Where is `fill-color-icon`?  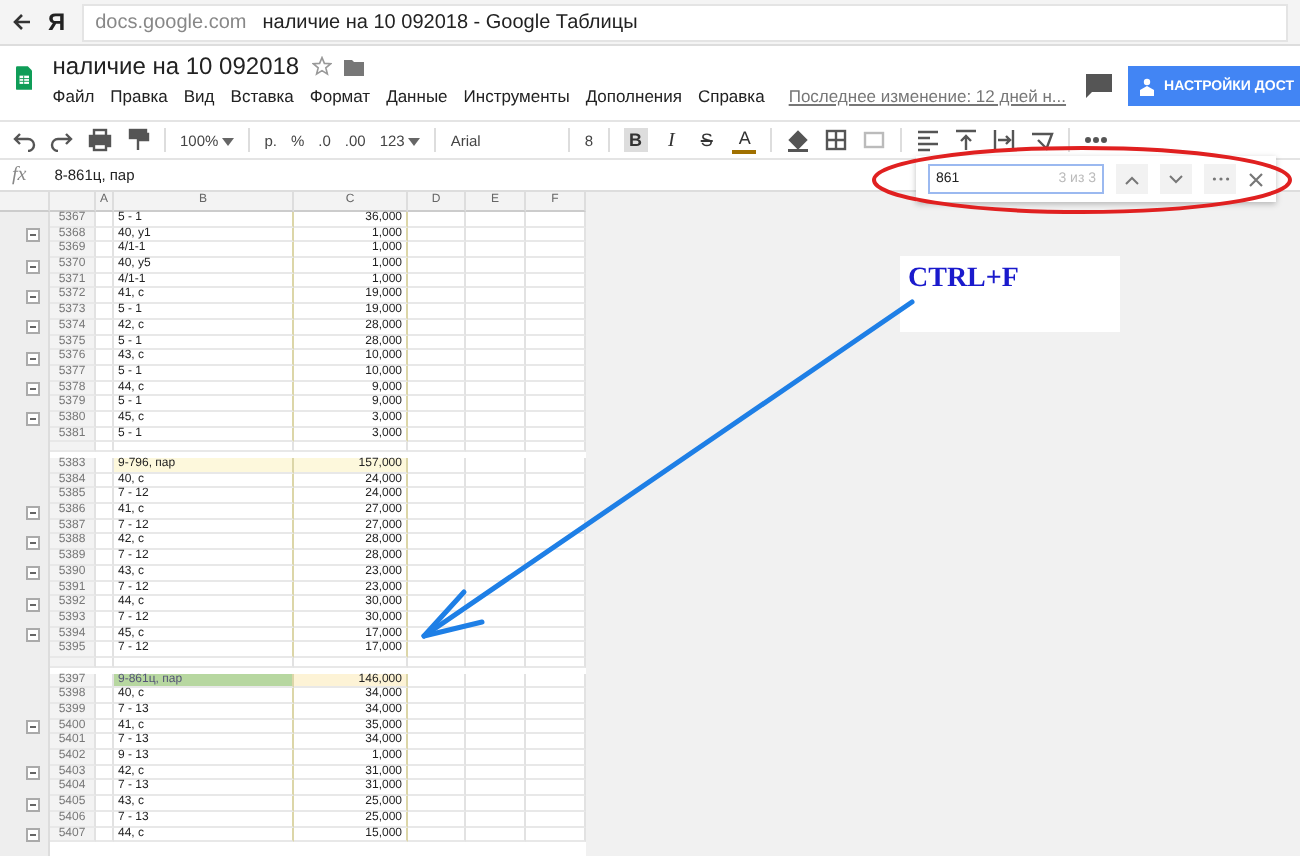
fill-color-icon is located at coordinates (798, 140).